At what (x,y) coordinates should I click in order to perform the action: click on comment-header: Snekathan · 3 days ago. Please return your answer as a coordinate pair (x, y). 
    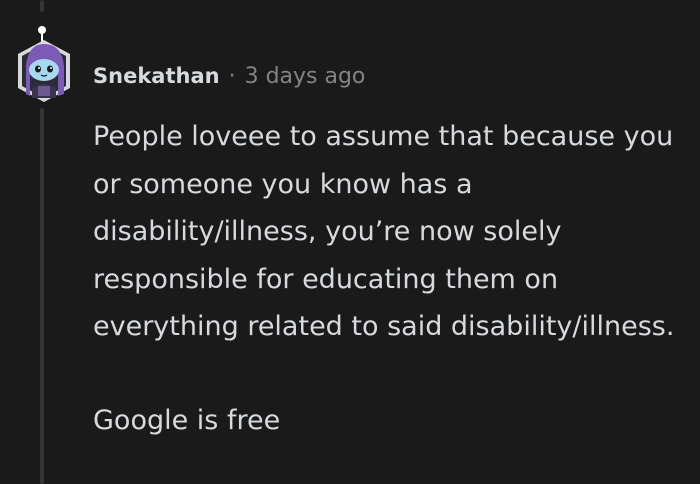
    Looking at the image, I should click on (229, 76).